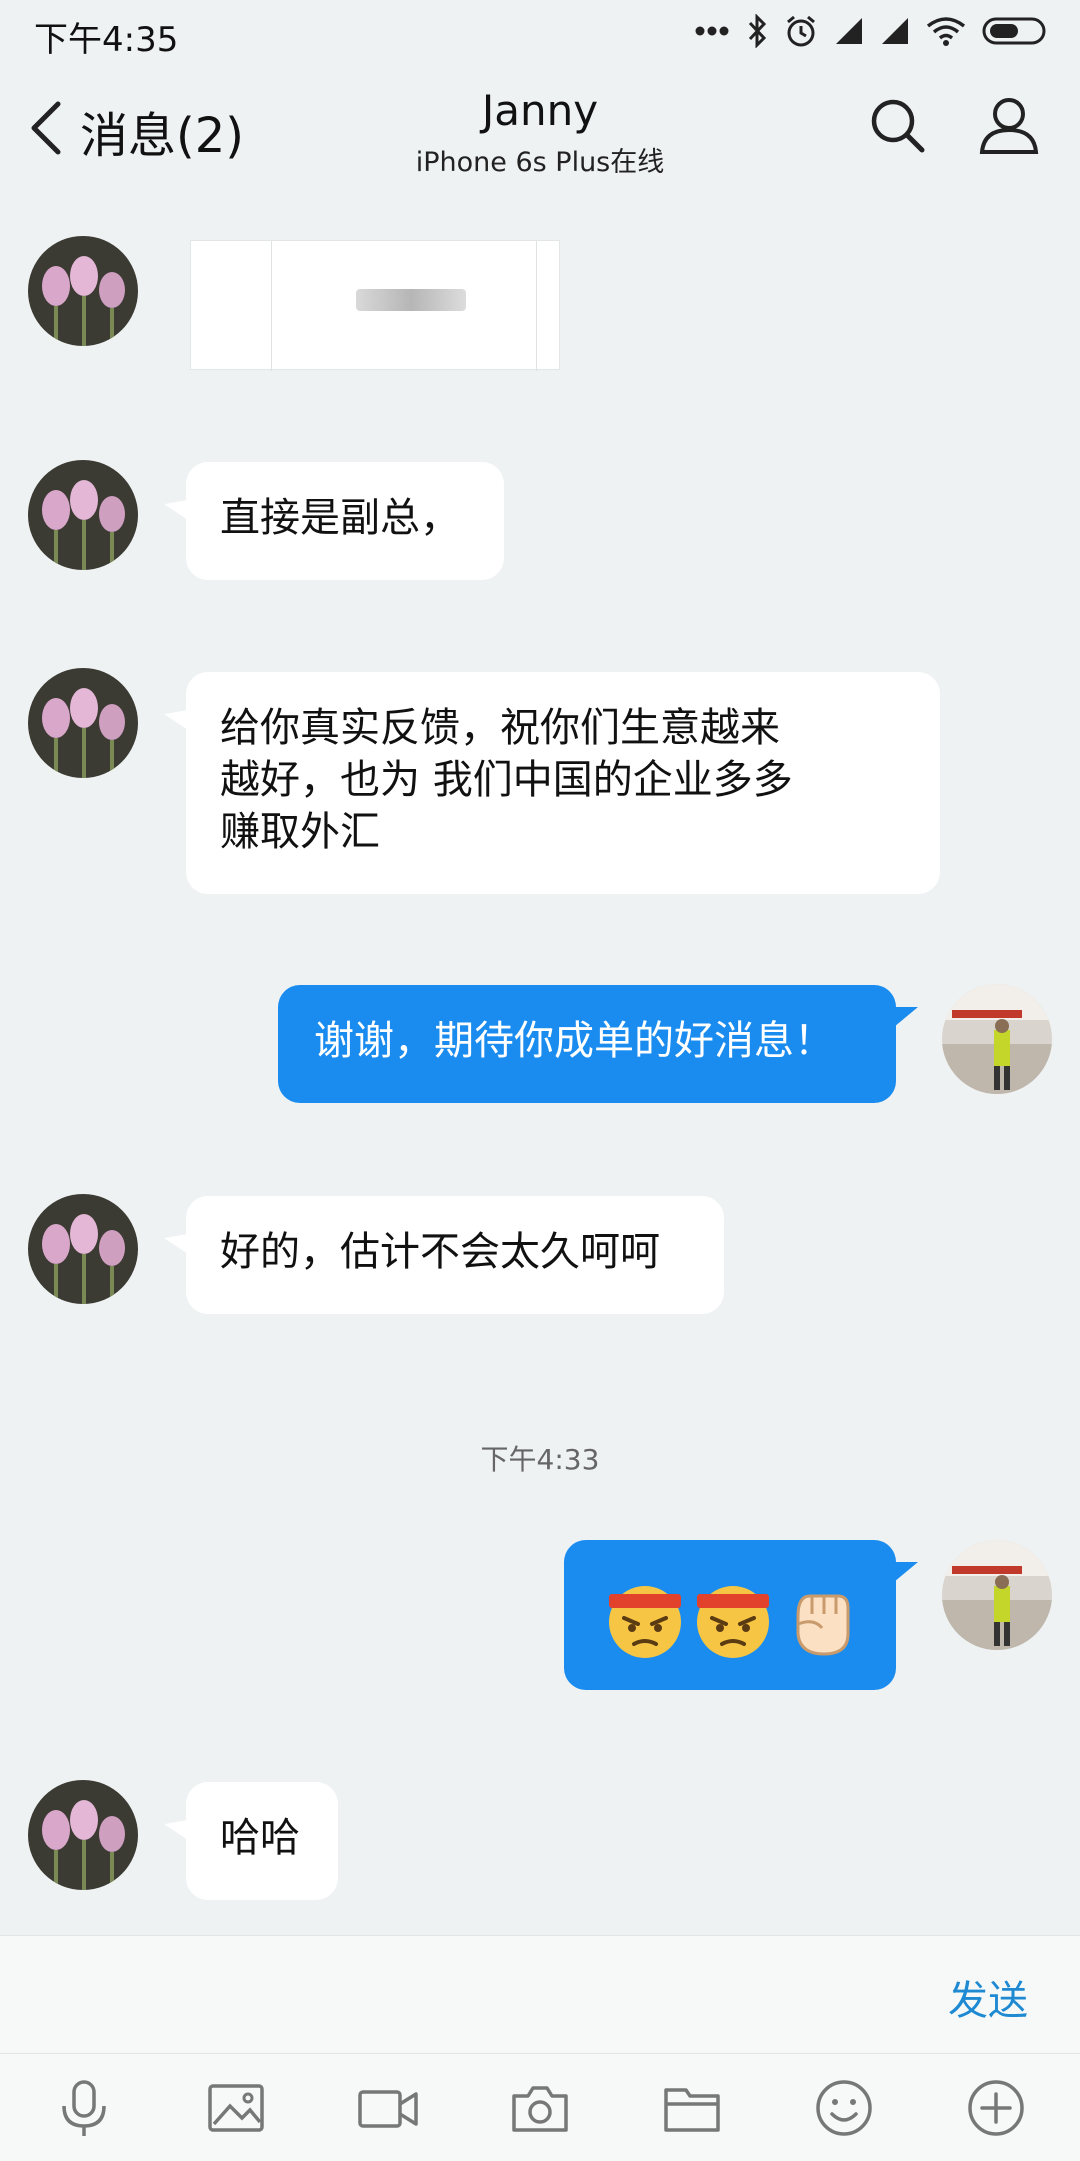 This screenshot has width=1080, height=2161. What do you see at coordinates (844, 2108) in the screenshot?
I see `smiley-icon` at bounding box center [844, 2108].